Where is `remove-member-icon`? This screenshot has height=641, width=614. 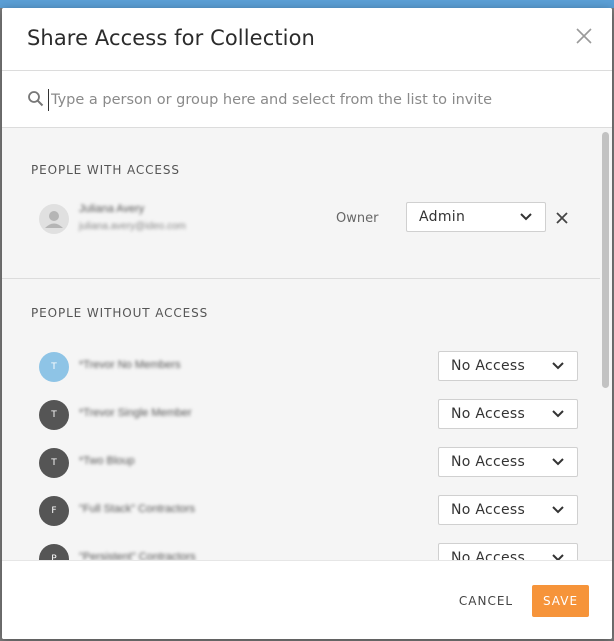 remove-member-icon is located at coordinates (562, 218).